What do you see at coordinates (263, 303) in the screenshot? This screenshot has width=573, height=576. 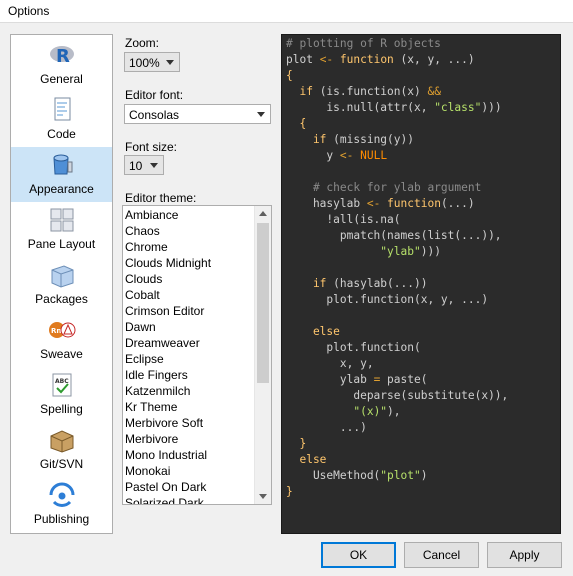 I see `scrollbar-thumb` at bounding box center [263, 303].